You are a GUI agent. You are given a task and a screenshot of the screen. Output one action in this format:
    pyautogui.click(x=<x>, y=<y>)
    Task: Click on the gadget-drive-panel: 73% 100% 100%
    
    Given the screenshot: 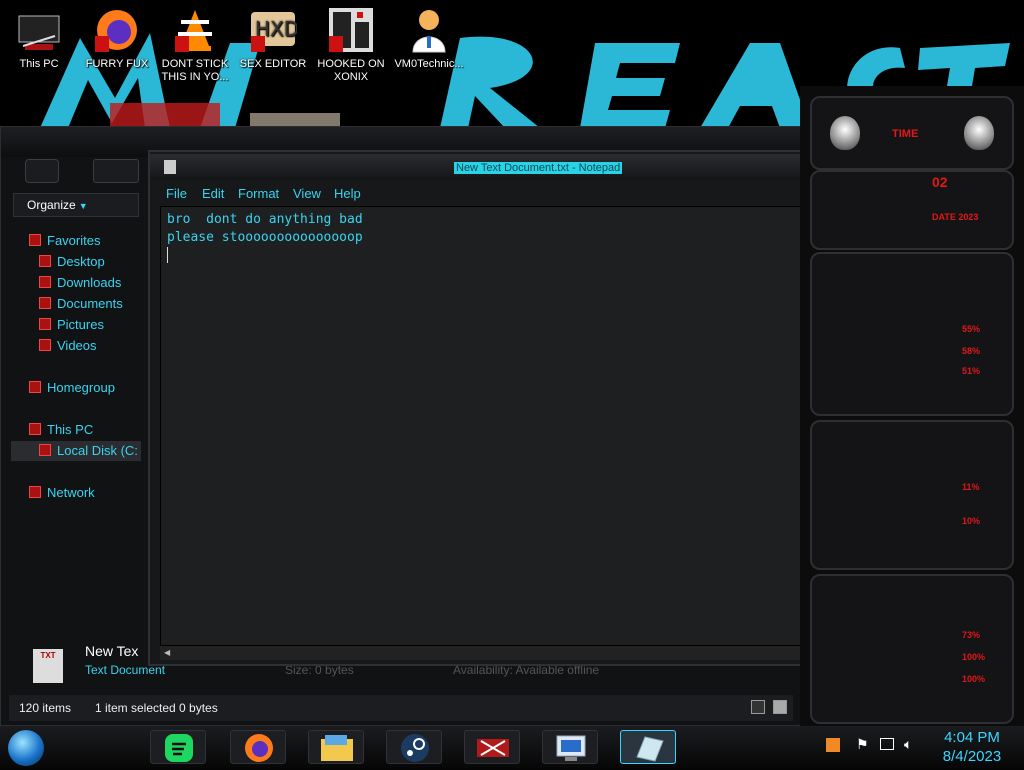 What is the action you would take?
    pyautogui.click(x=912, y=649)
    